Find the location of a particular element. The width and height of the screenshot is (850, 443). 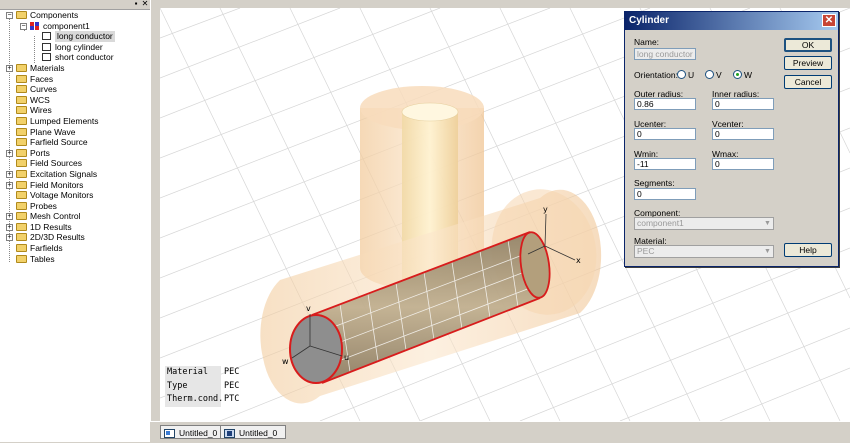

help-button: Help is located at coordinates (808, 250).